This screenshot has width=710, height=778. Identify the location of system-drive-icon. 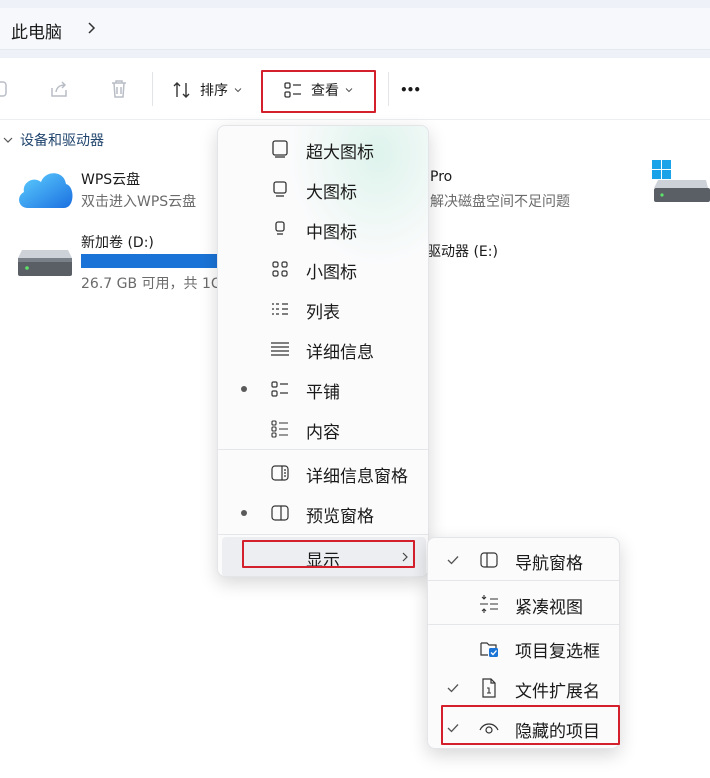
(680, 182).